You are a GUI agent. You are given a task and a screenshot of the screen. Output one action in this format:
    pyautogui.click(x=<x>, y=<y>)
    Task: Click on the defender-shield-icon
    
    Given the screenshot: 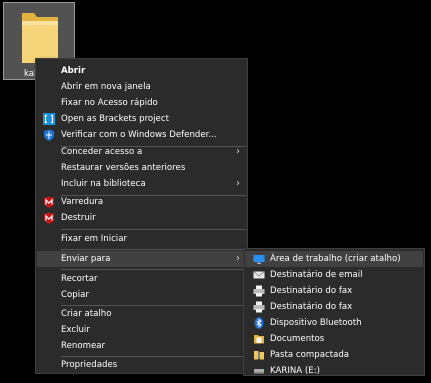 What is the action you would take?
    pyautogui.click(x=49, y=135)
    